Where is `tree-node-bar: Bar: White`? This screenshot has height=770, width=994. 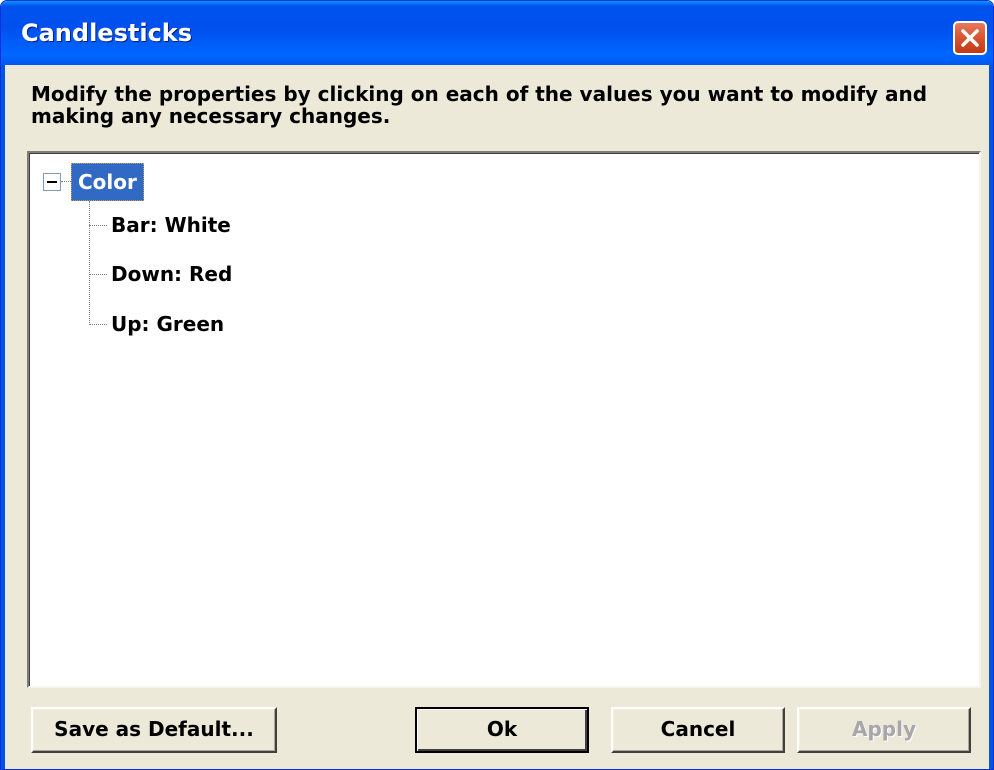 tree-node-bar: Bar: White is located at coordinates (171, 225).